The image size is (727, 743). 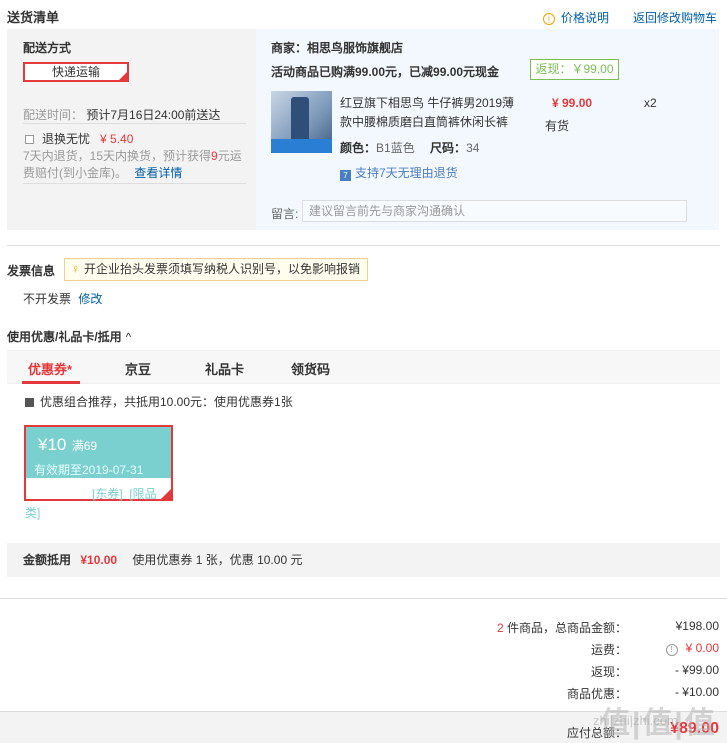 What do you see at coordinates (696, 670) in the screenshot?
I see `summary-cashback: - ¥99.00` at bounding box center [696, 670].